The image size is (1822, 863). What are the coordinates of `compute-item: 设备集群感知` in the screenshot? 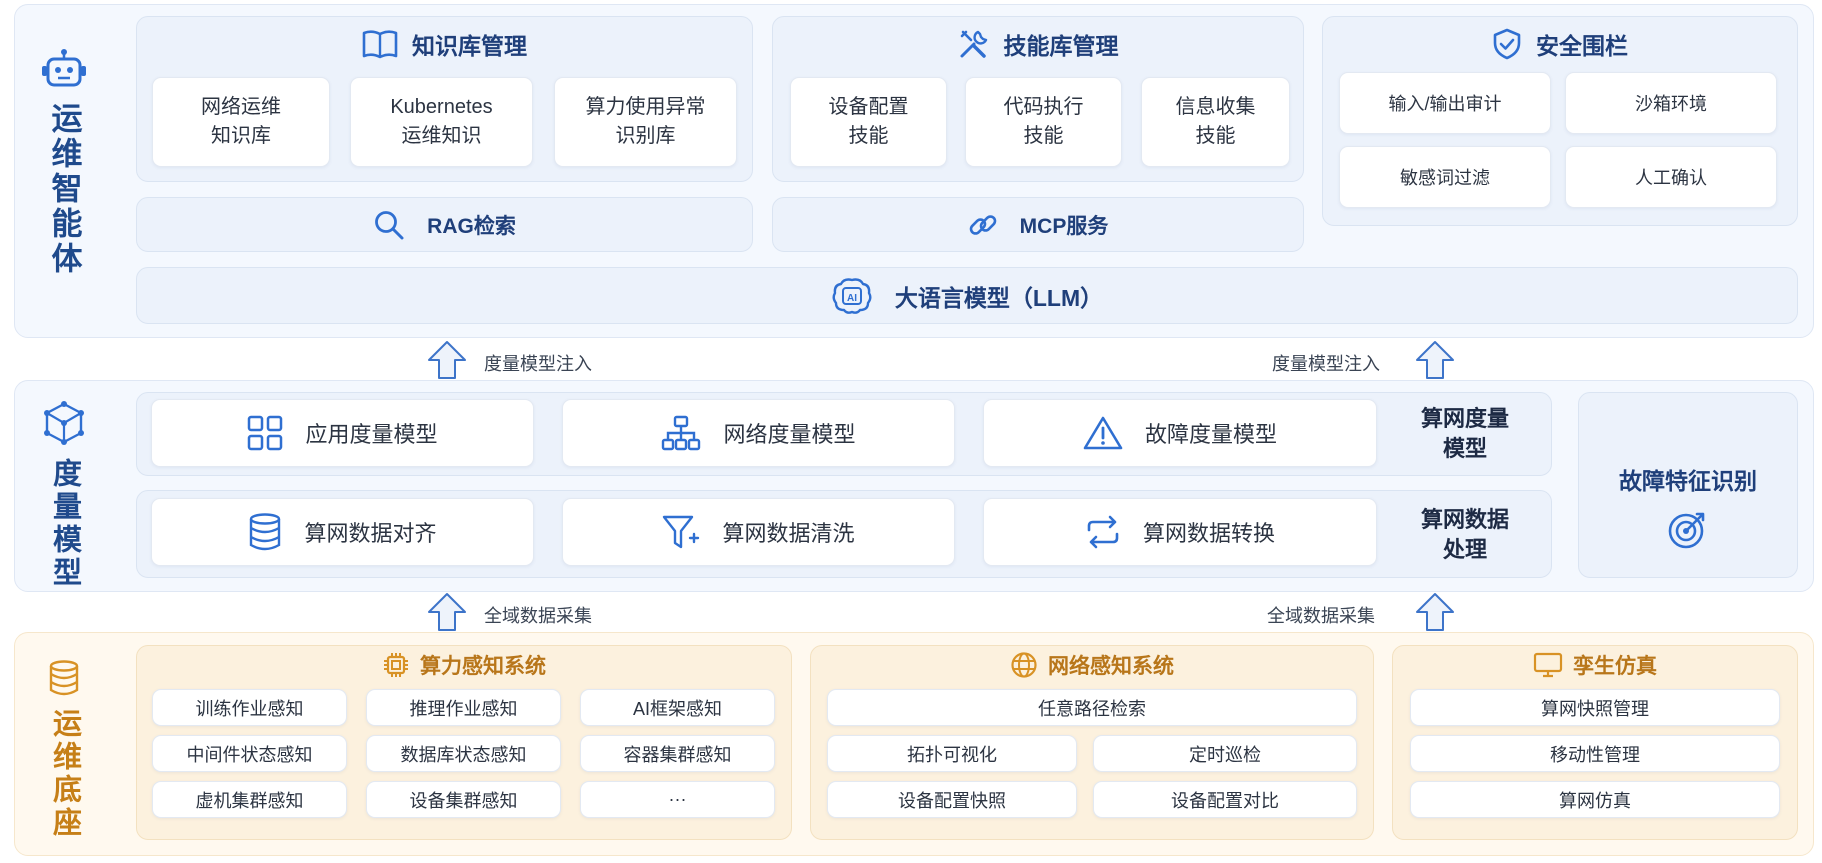 It's located at (463, 799).